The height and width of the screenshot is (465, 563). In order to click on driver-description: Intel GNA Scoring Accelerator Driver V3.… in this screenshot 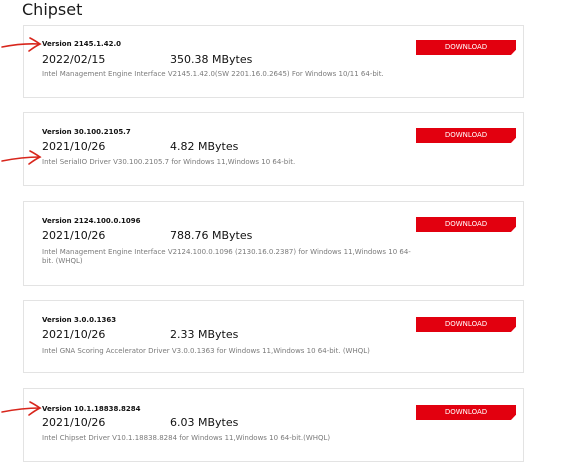, I will do `click(206, 351)`.